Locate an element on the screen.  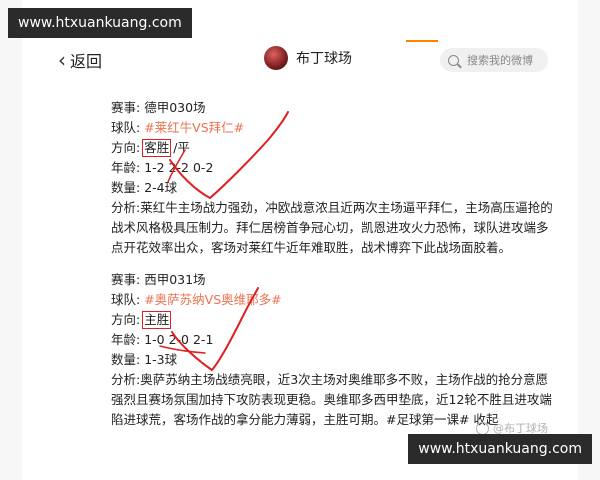
search-icon is located at coordinates (453, 60).